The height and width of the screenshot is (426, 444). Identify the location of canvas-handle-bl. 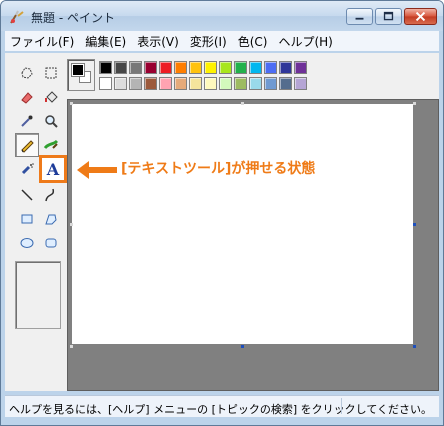
(71, 346).